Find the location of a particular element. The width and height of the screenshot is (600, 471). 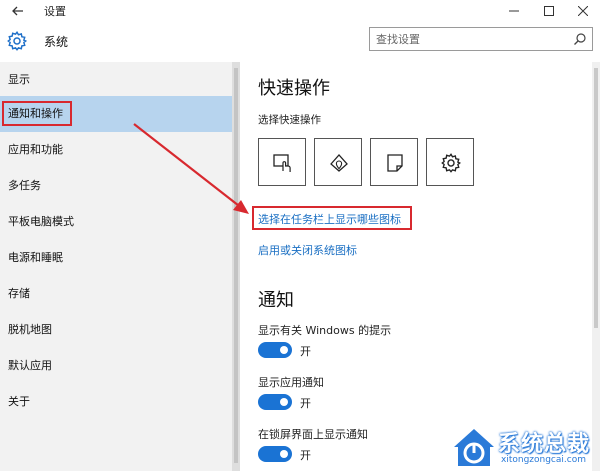

search-box is located at coordinates (481, 39).